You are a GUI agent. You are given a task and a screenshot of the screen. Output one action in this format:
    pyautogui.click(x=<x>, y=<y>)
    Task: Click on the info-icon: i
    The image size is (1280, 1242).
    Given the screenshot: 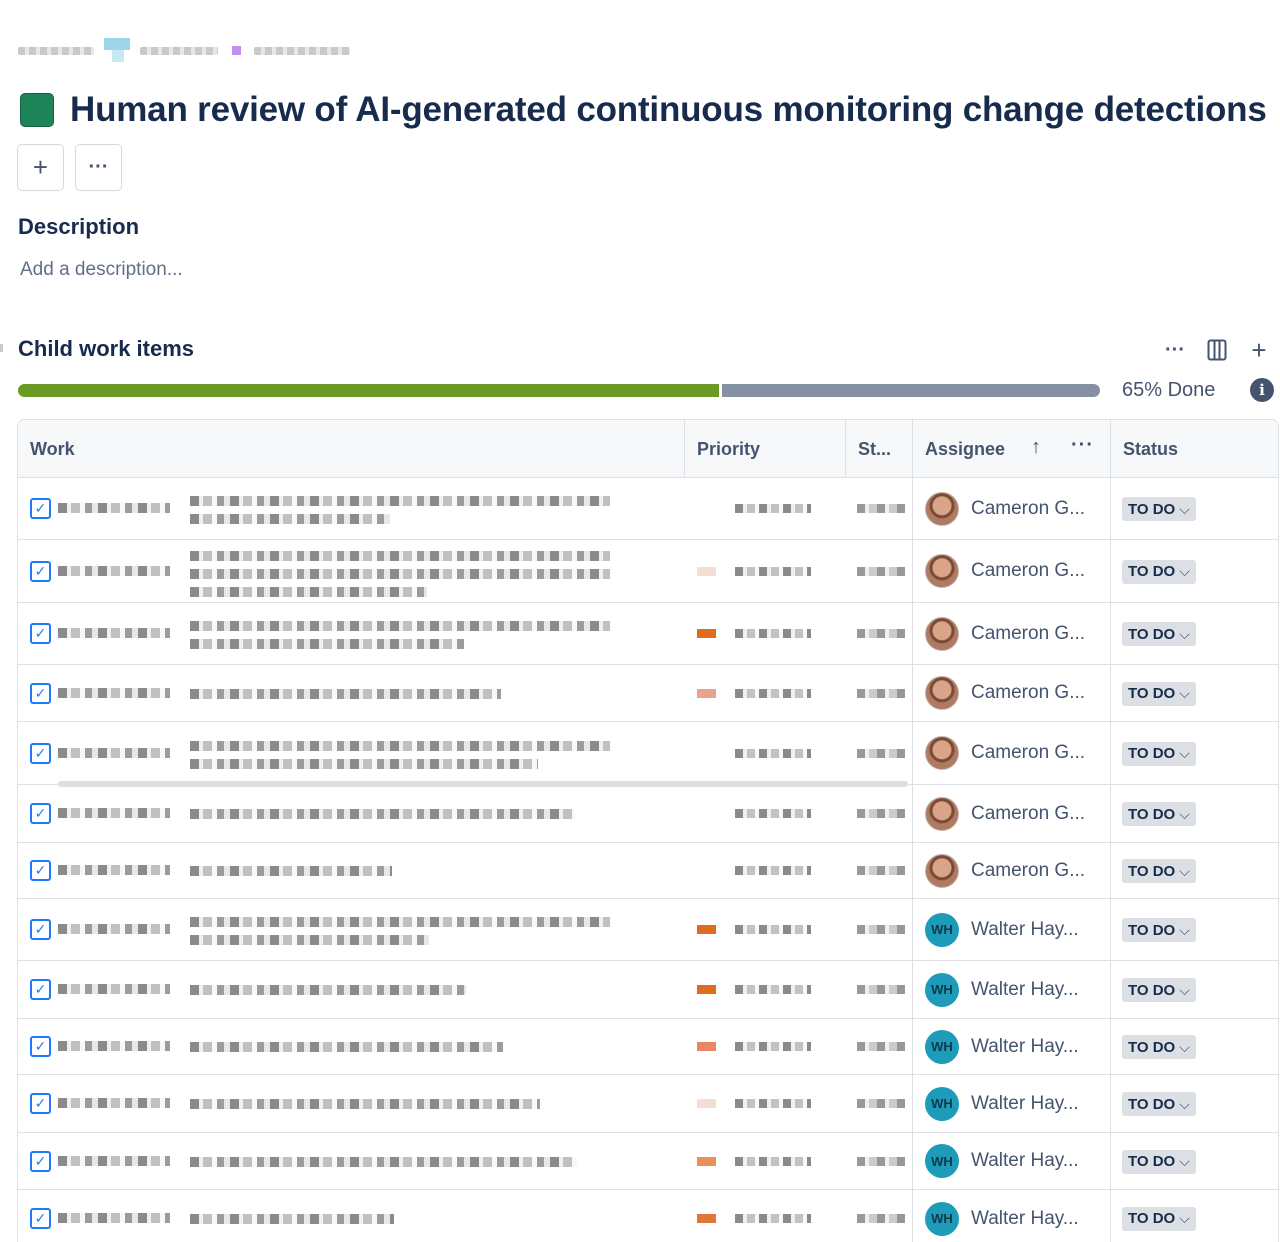 What is the action you would take?
    pyautogui.click(x=1262, y=390)
    